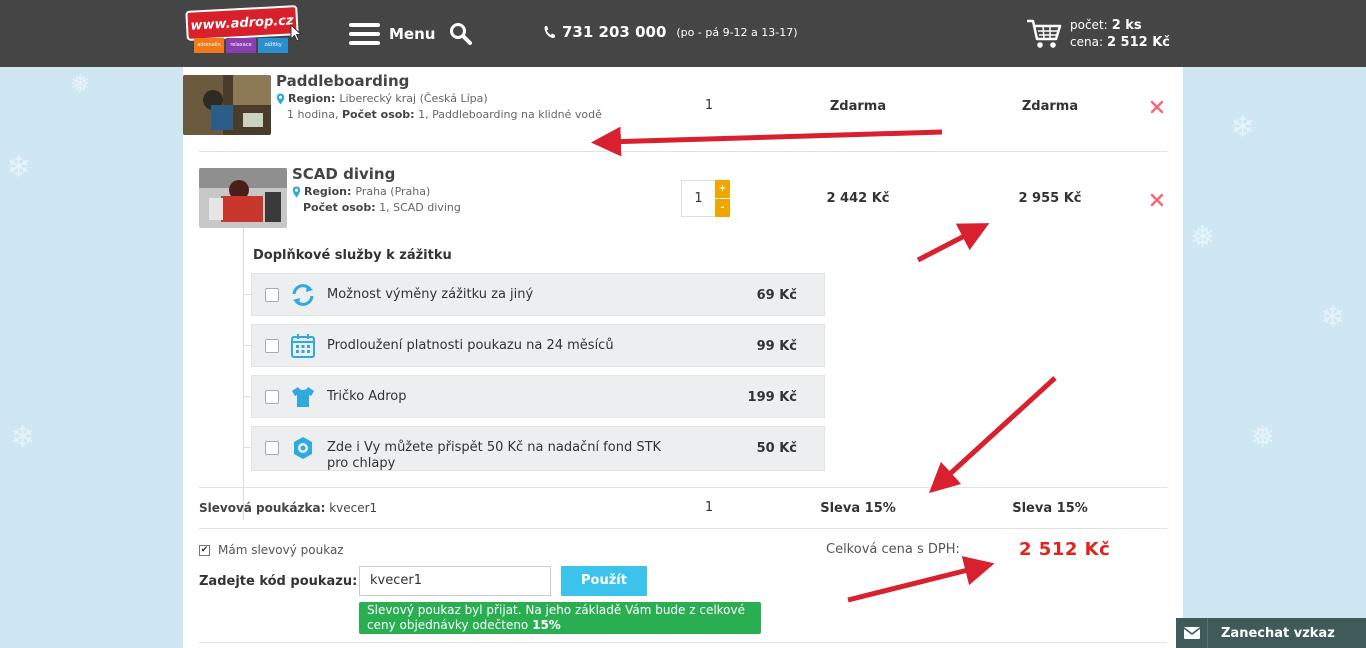 Image resolution: width=1366 pixels, height=648 pixels. I want to click on item-region: Region: Liberecký kraj (Česká Lípa), so click(382, 98).